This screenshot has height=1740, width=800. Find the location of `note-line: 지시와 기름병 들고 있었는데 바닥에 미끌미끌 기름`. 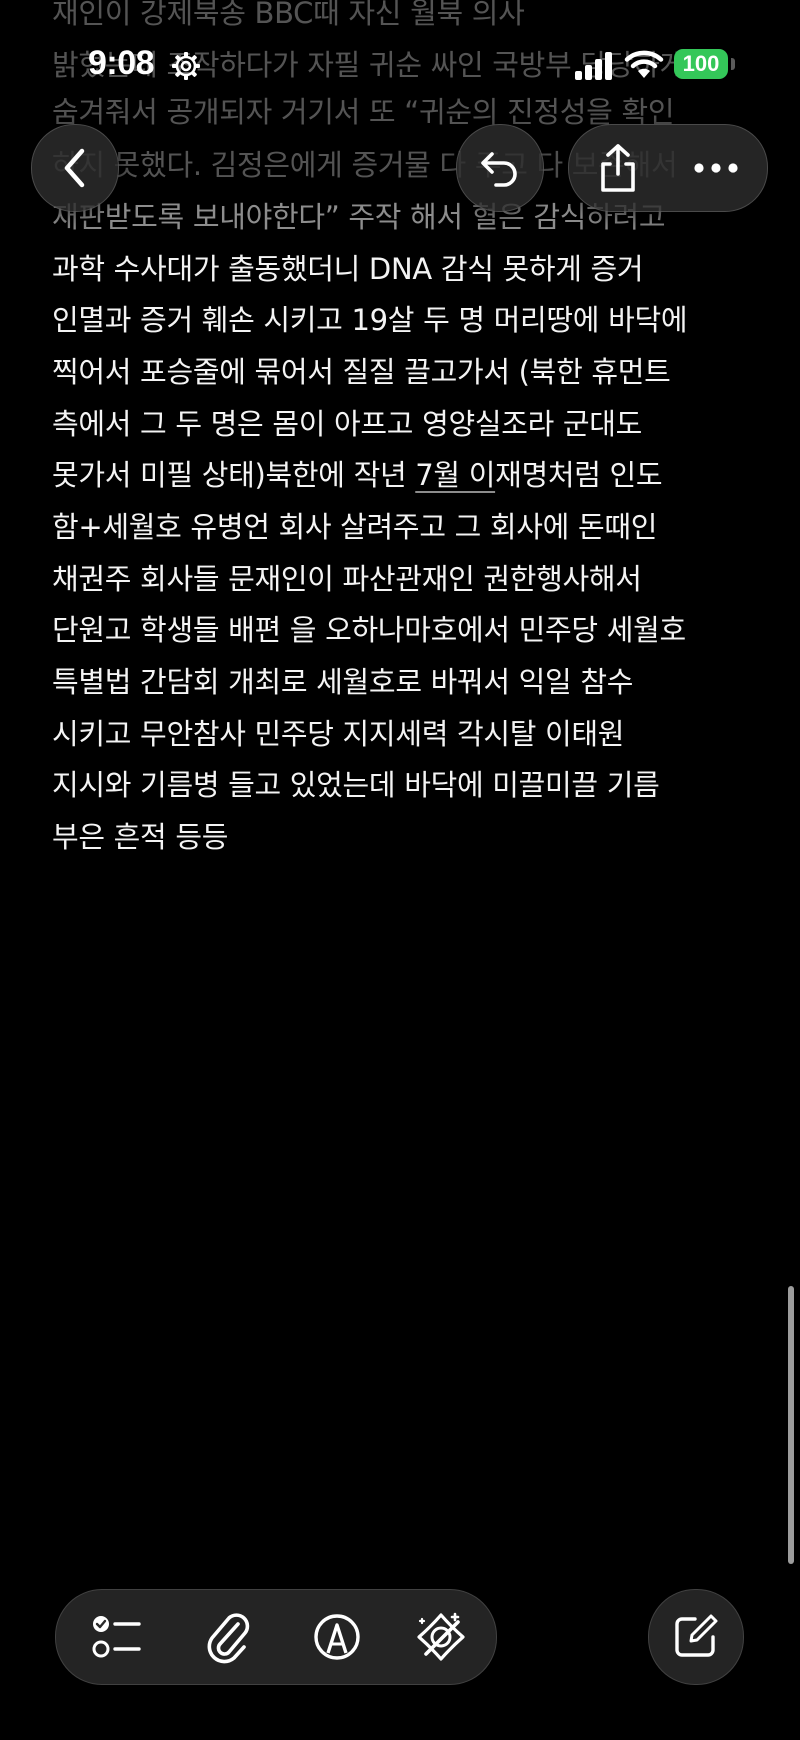

note-line: 지시와 기름병 들고 있었는데 바닥에 미끌미끌 기름 is located at coordinates (356, 785).